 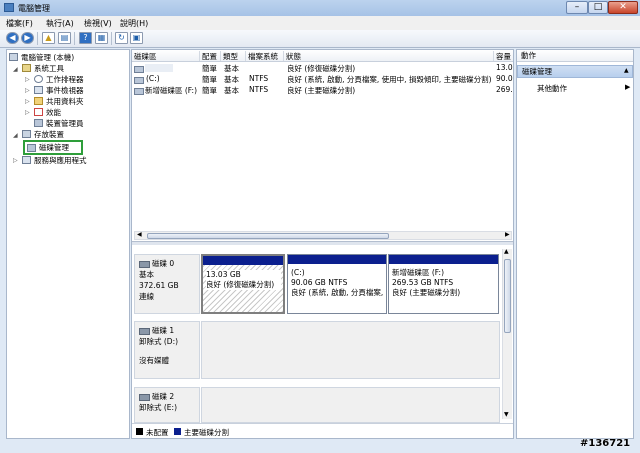 I want to click on disk-0-label: 磁碟 0 基本 372.61 GB 連線, so click(x=167, y=284).